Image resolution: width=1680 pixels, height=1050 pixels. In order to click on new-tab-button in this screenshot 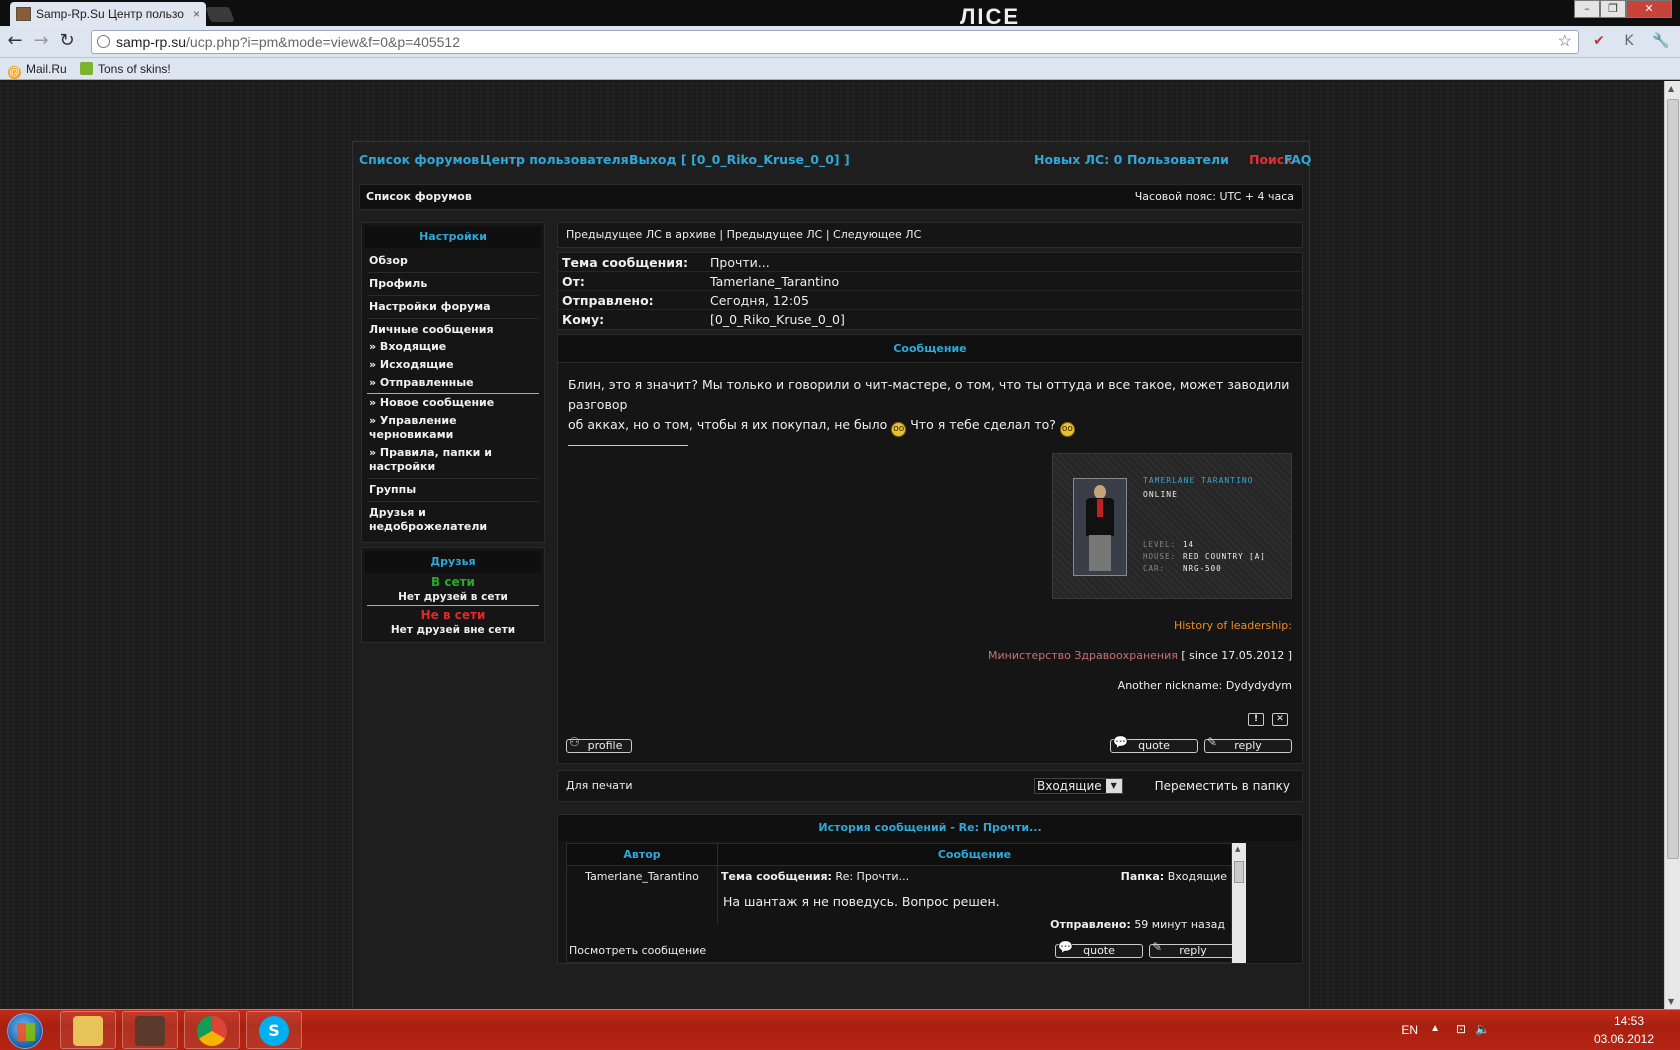, I will do `click(220, 14)`.